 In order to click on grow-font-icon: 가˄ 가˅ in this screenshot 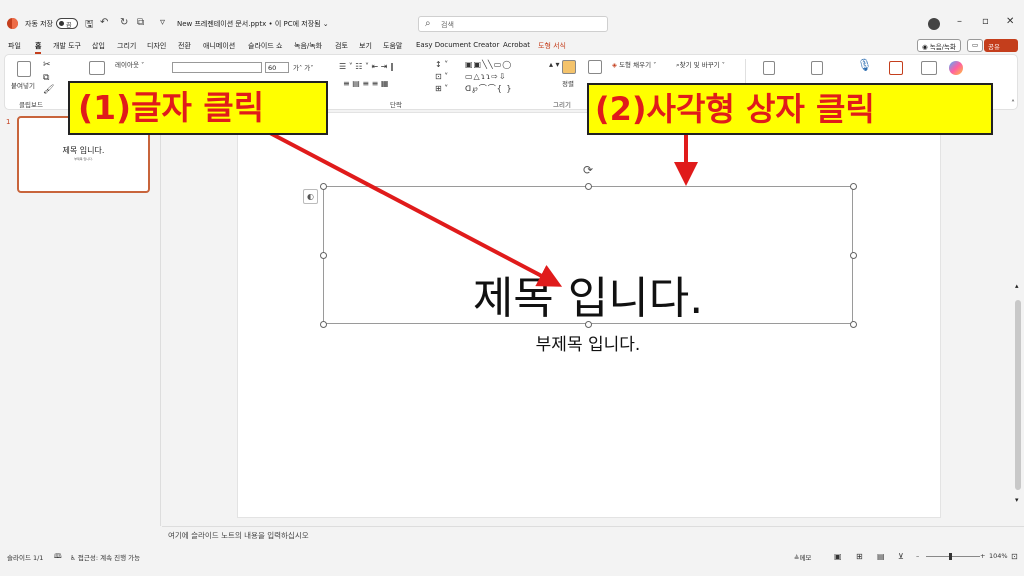, I will do `click(303, 67)`.